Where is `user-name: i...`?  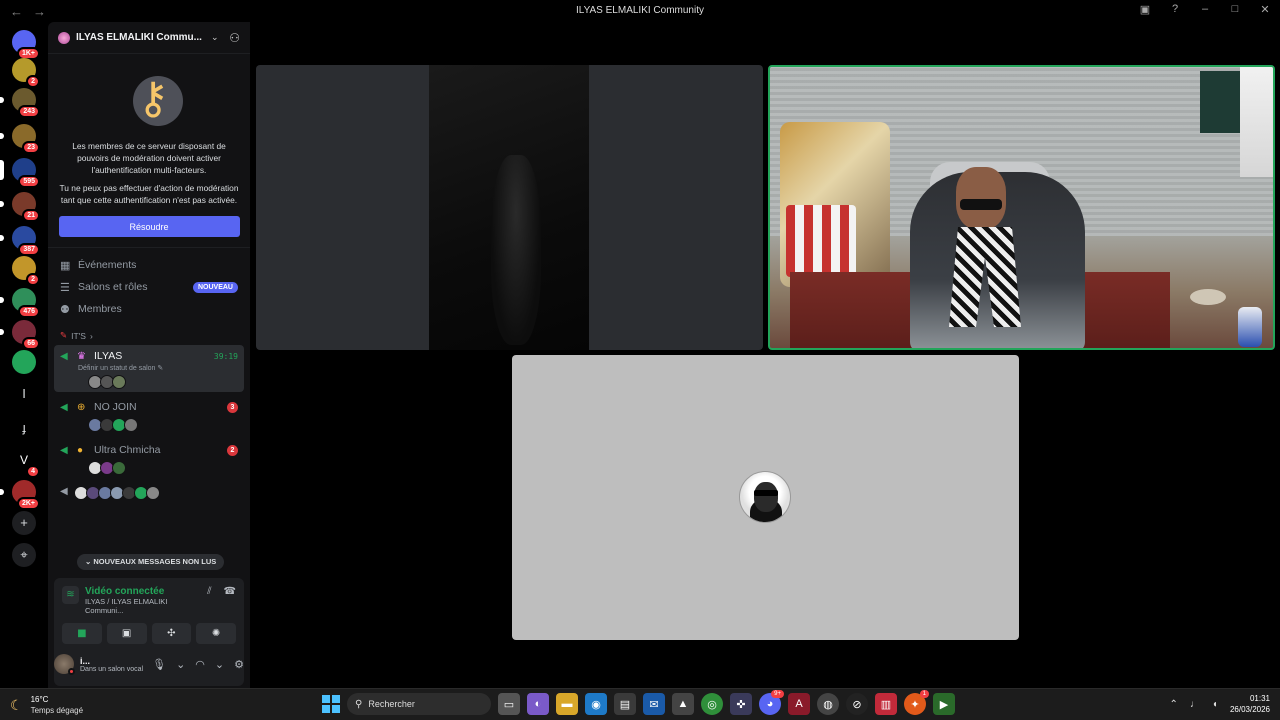
user-name: i... is located at coordinates (111, 661).